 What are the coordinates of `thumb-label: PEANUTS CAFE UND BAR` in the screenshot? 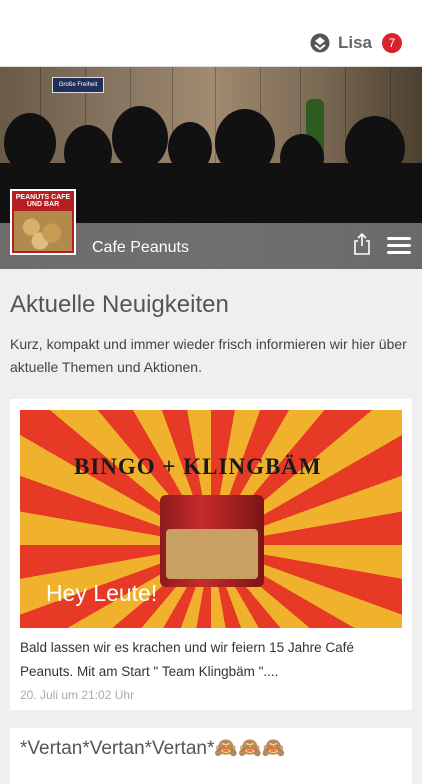 It's located at (43, 201).